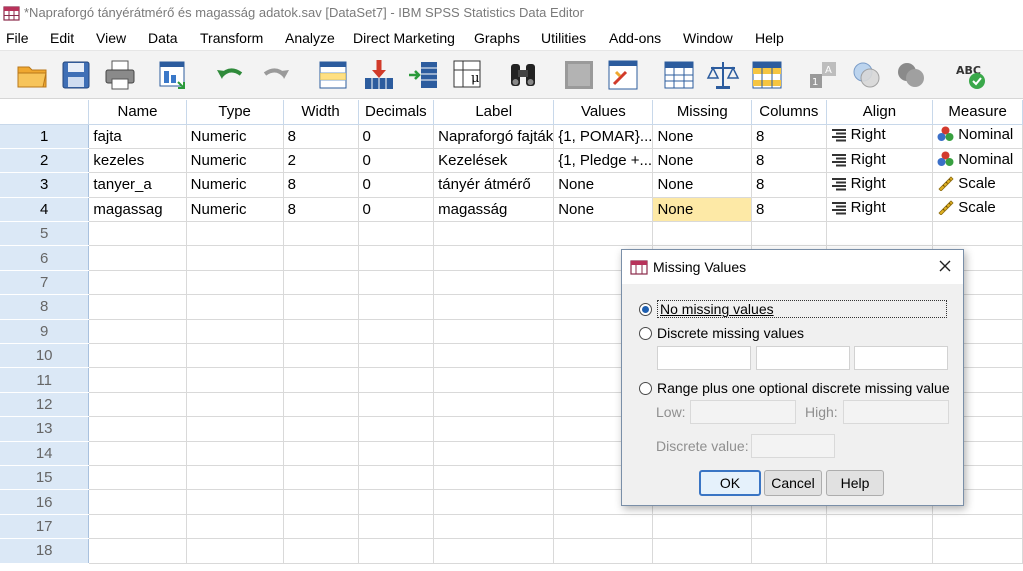 The width and height of the screenshot is (1023, 571). I want to click on column-header-type: Type, so click(235, 112).